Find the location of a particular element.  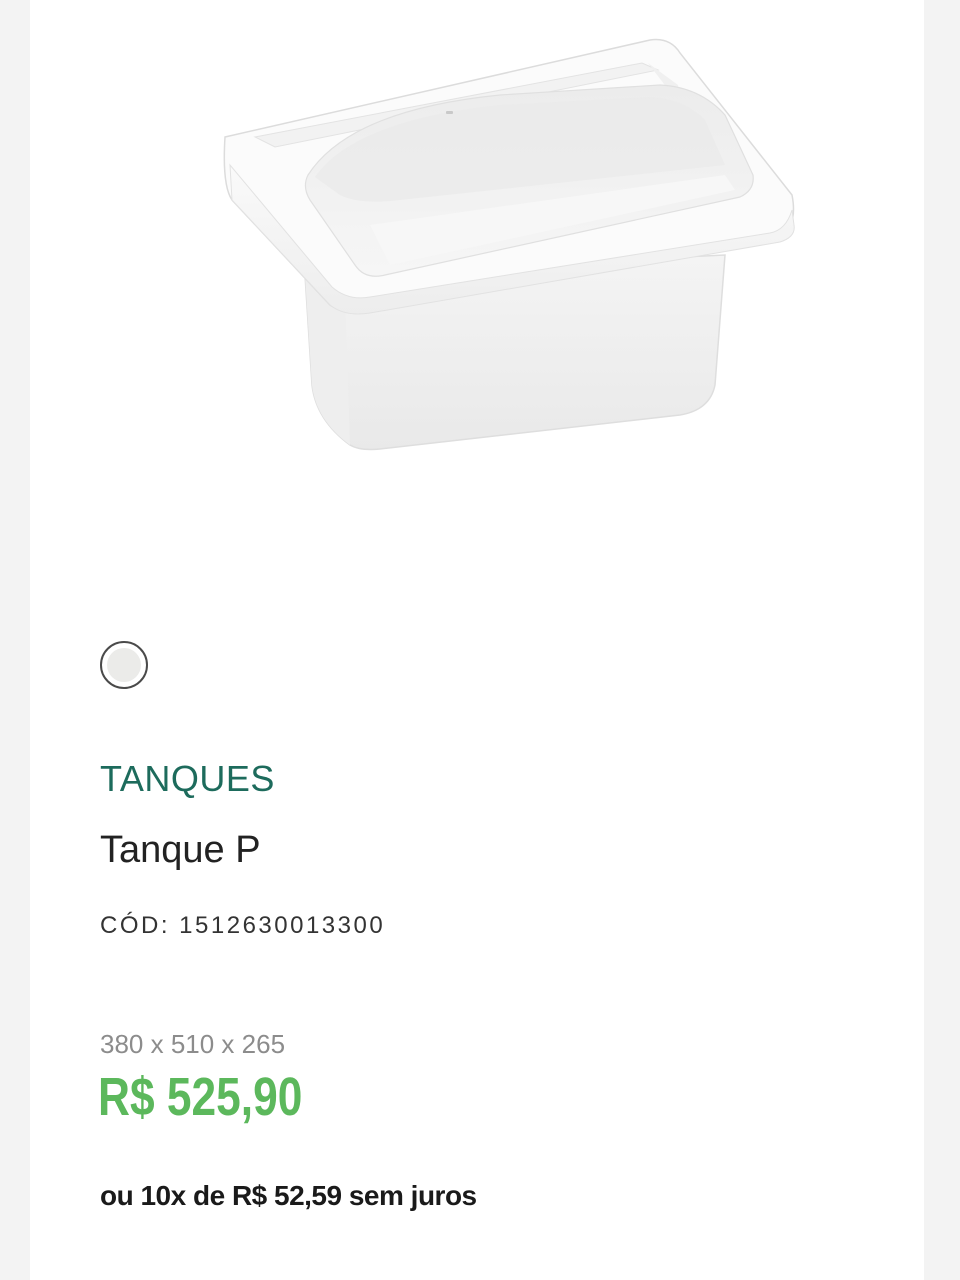

color-swatch-white is located at coordinates (124, 665).